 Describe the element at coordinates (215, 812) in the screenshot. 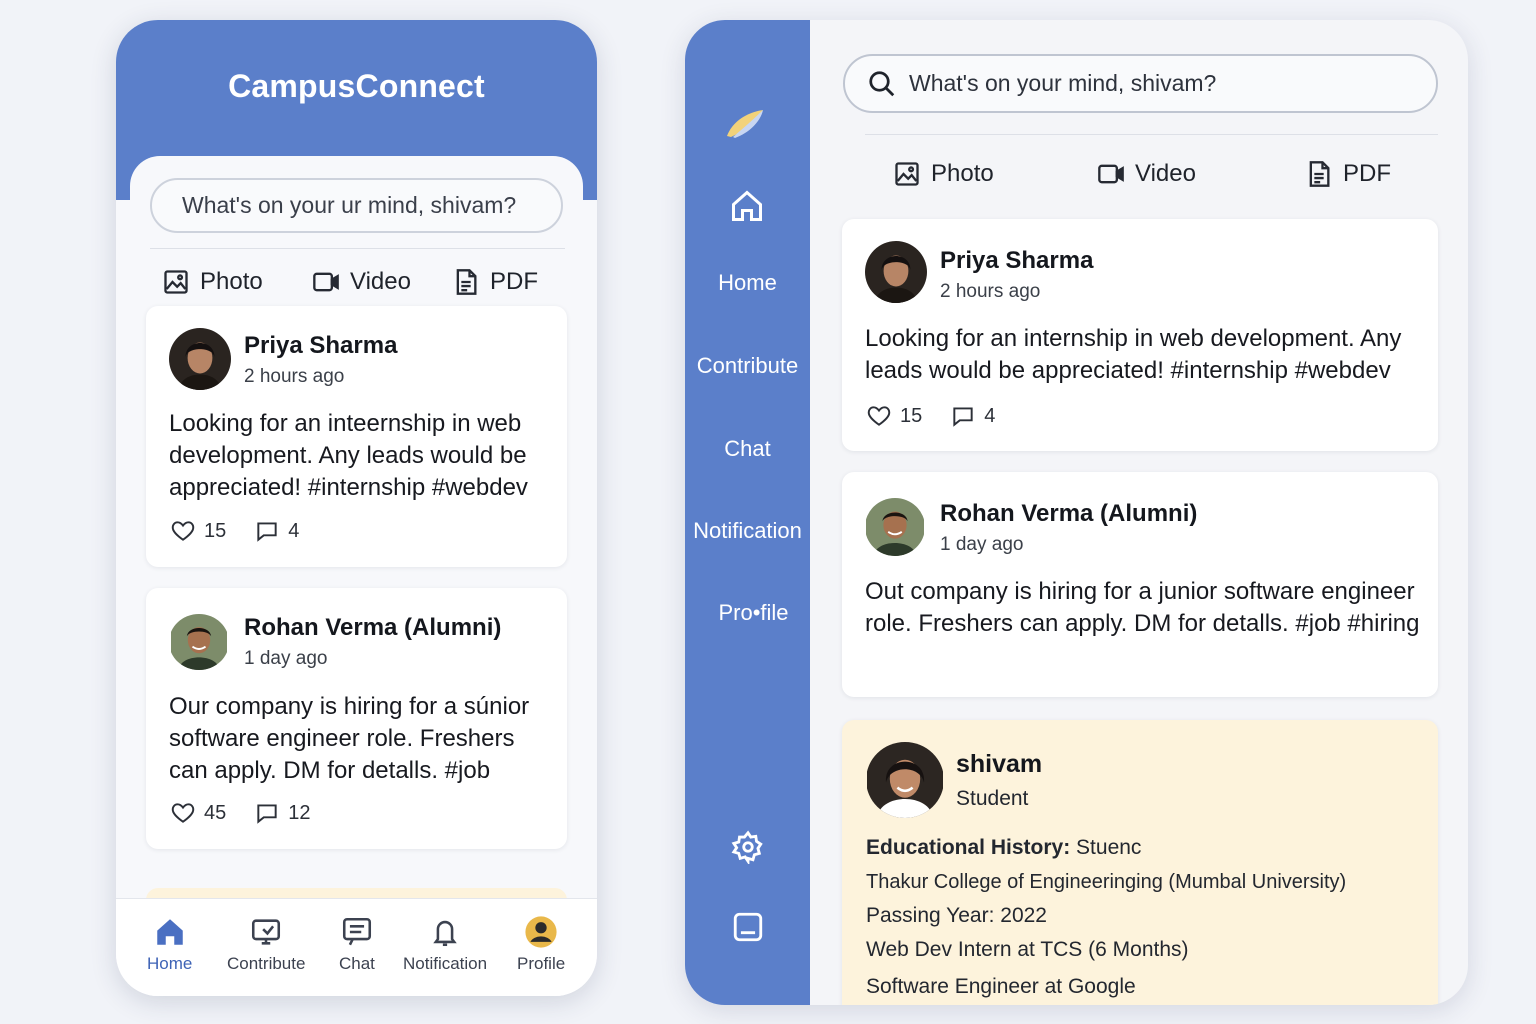

I see `like-count: 45` at that location.